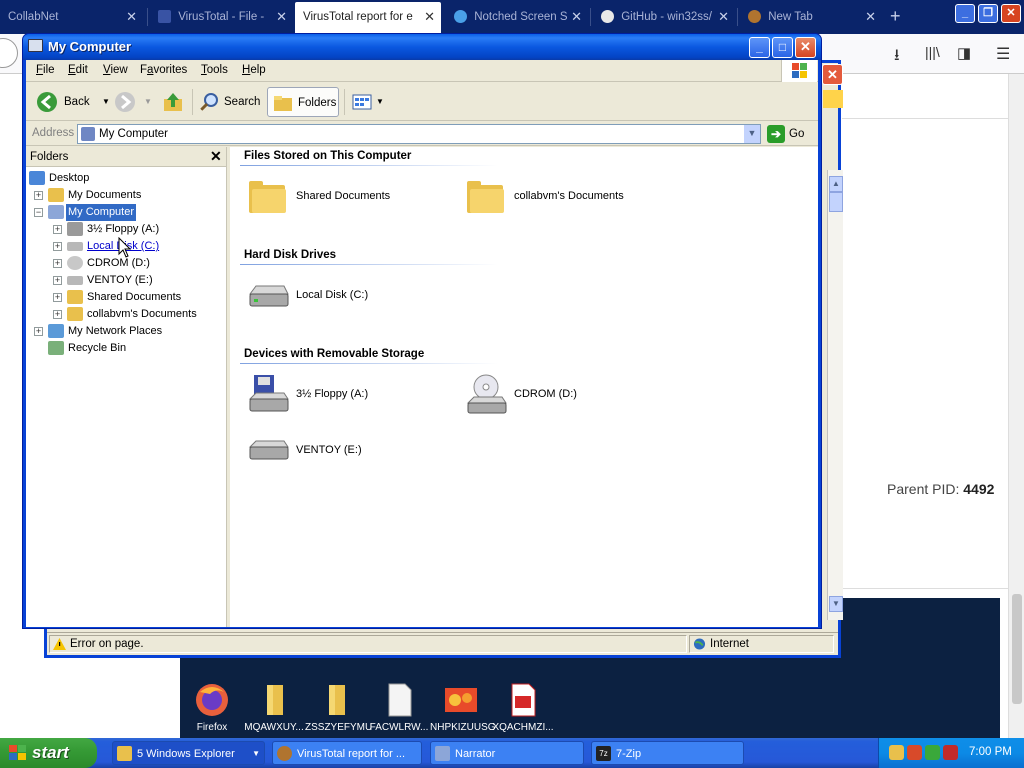 The image size is (1024, 768). I want to click on folders-pane-title: Folders, so click(49, 157).